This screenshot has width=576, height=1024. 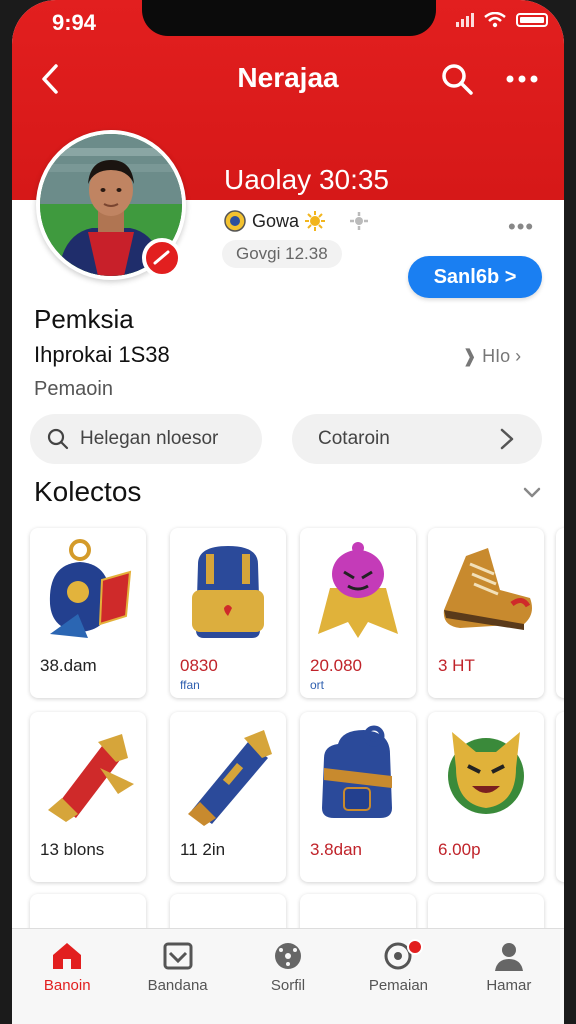 What do you see at coordinates (415, 947) in the screenshot?
I see `notification-dot` at bounding box center [415, 947].